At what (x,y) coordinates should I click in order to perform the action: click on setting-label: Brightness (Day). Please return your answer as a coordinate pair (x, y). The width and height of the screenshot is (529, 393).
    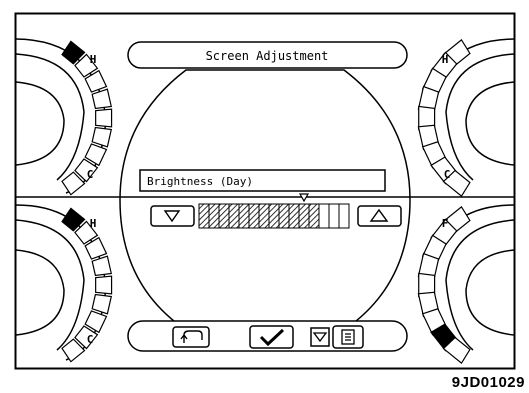
    Looking at the image, I should click on (200, 181).